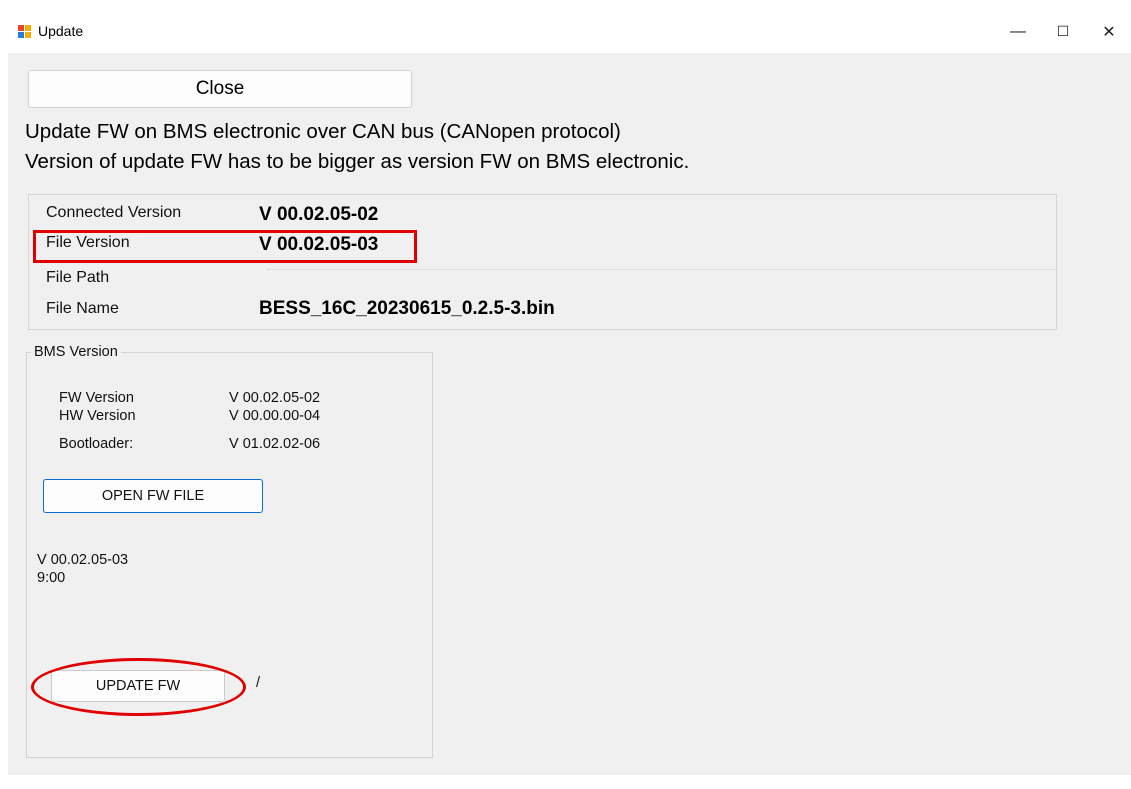 This screenshot has width=1131, height=789. What do you see at coordinates (275, 416) in the screenshot?
I see `hw-version-value: V 00.00.00-04` at bounding box center [275, 416].